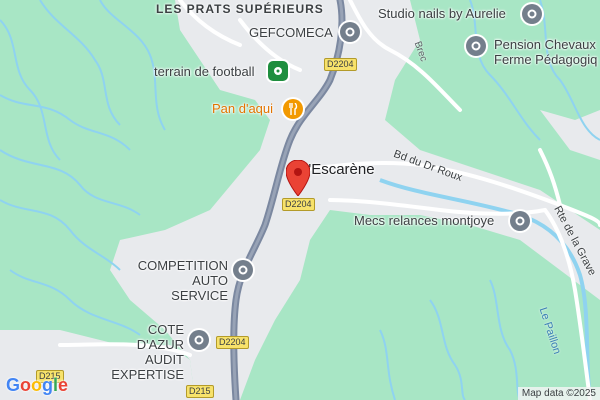 The width and height of the screenshot is (600, 400). I want to click on competition-label: COMPETITION AUTO SERVICE, so click(182, 280).